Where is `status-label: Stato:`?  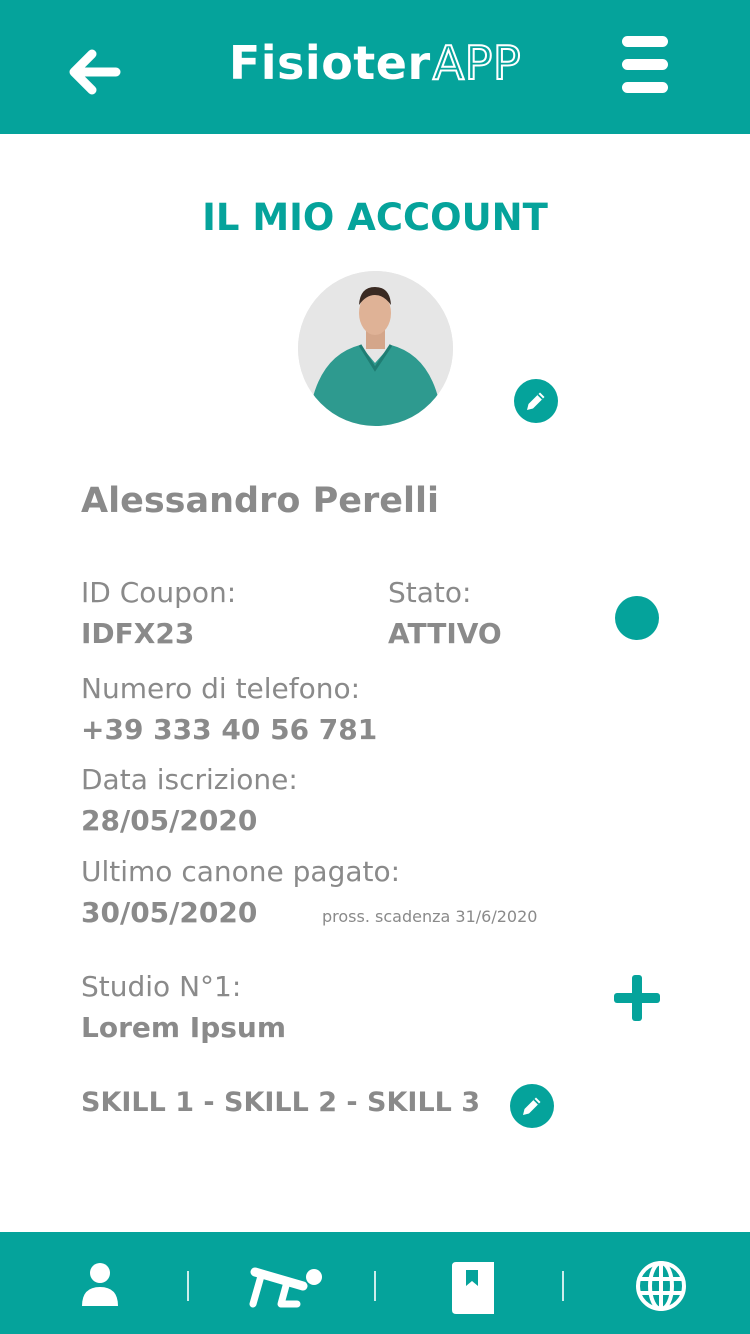 status-label: Stato: is located at coordinates (430, 592).